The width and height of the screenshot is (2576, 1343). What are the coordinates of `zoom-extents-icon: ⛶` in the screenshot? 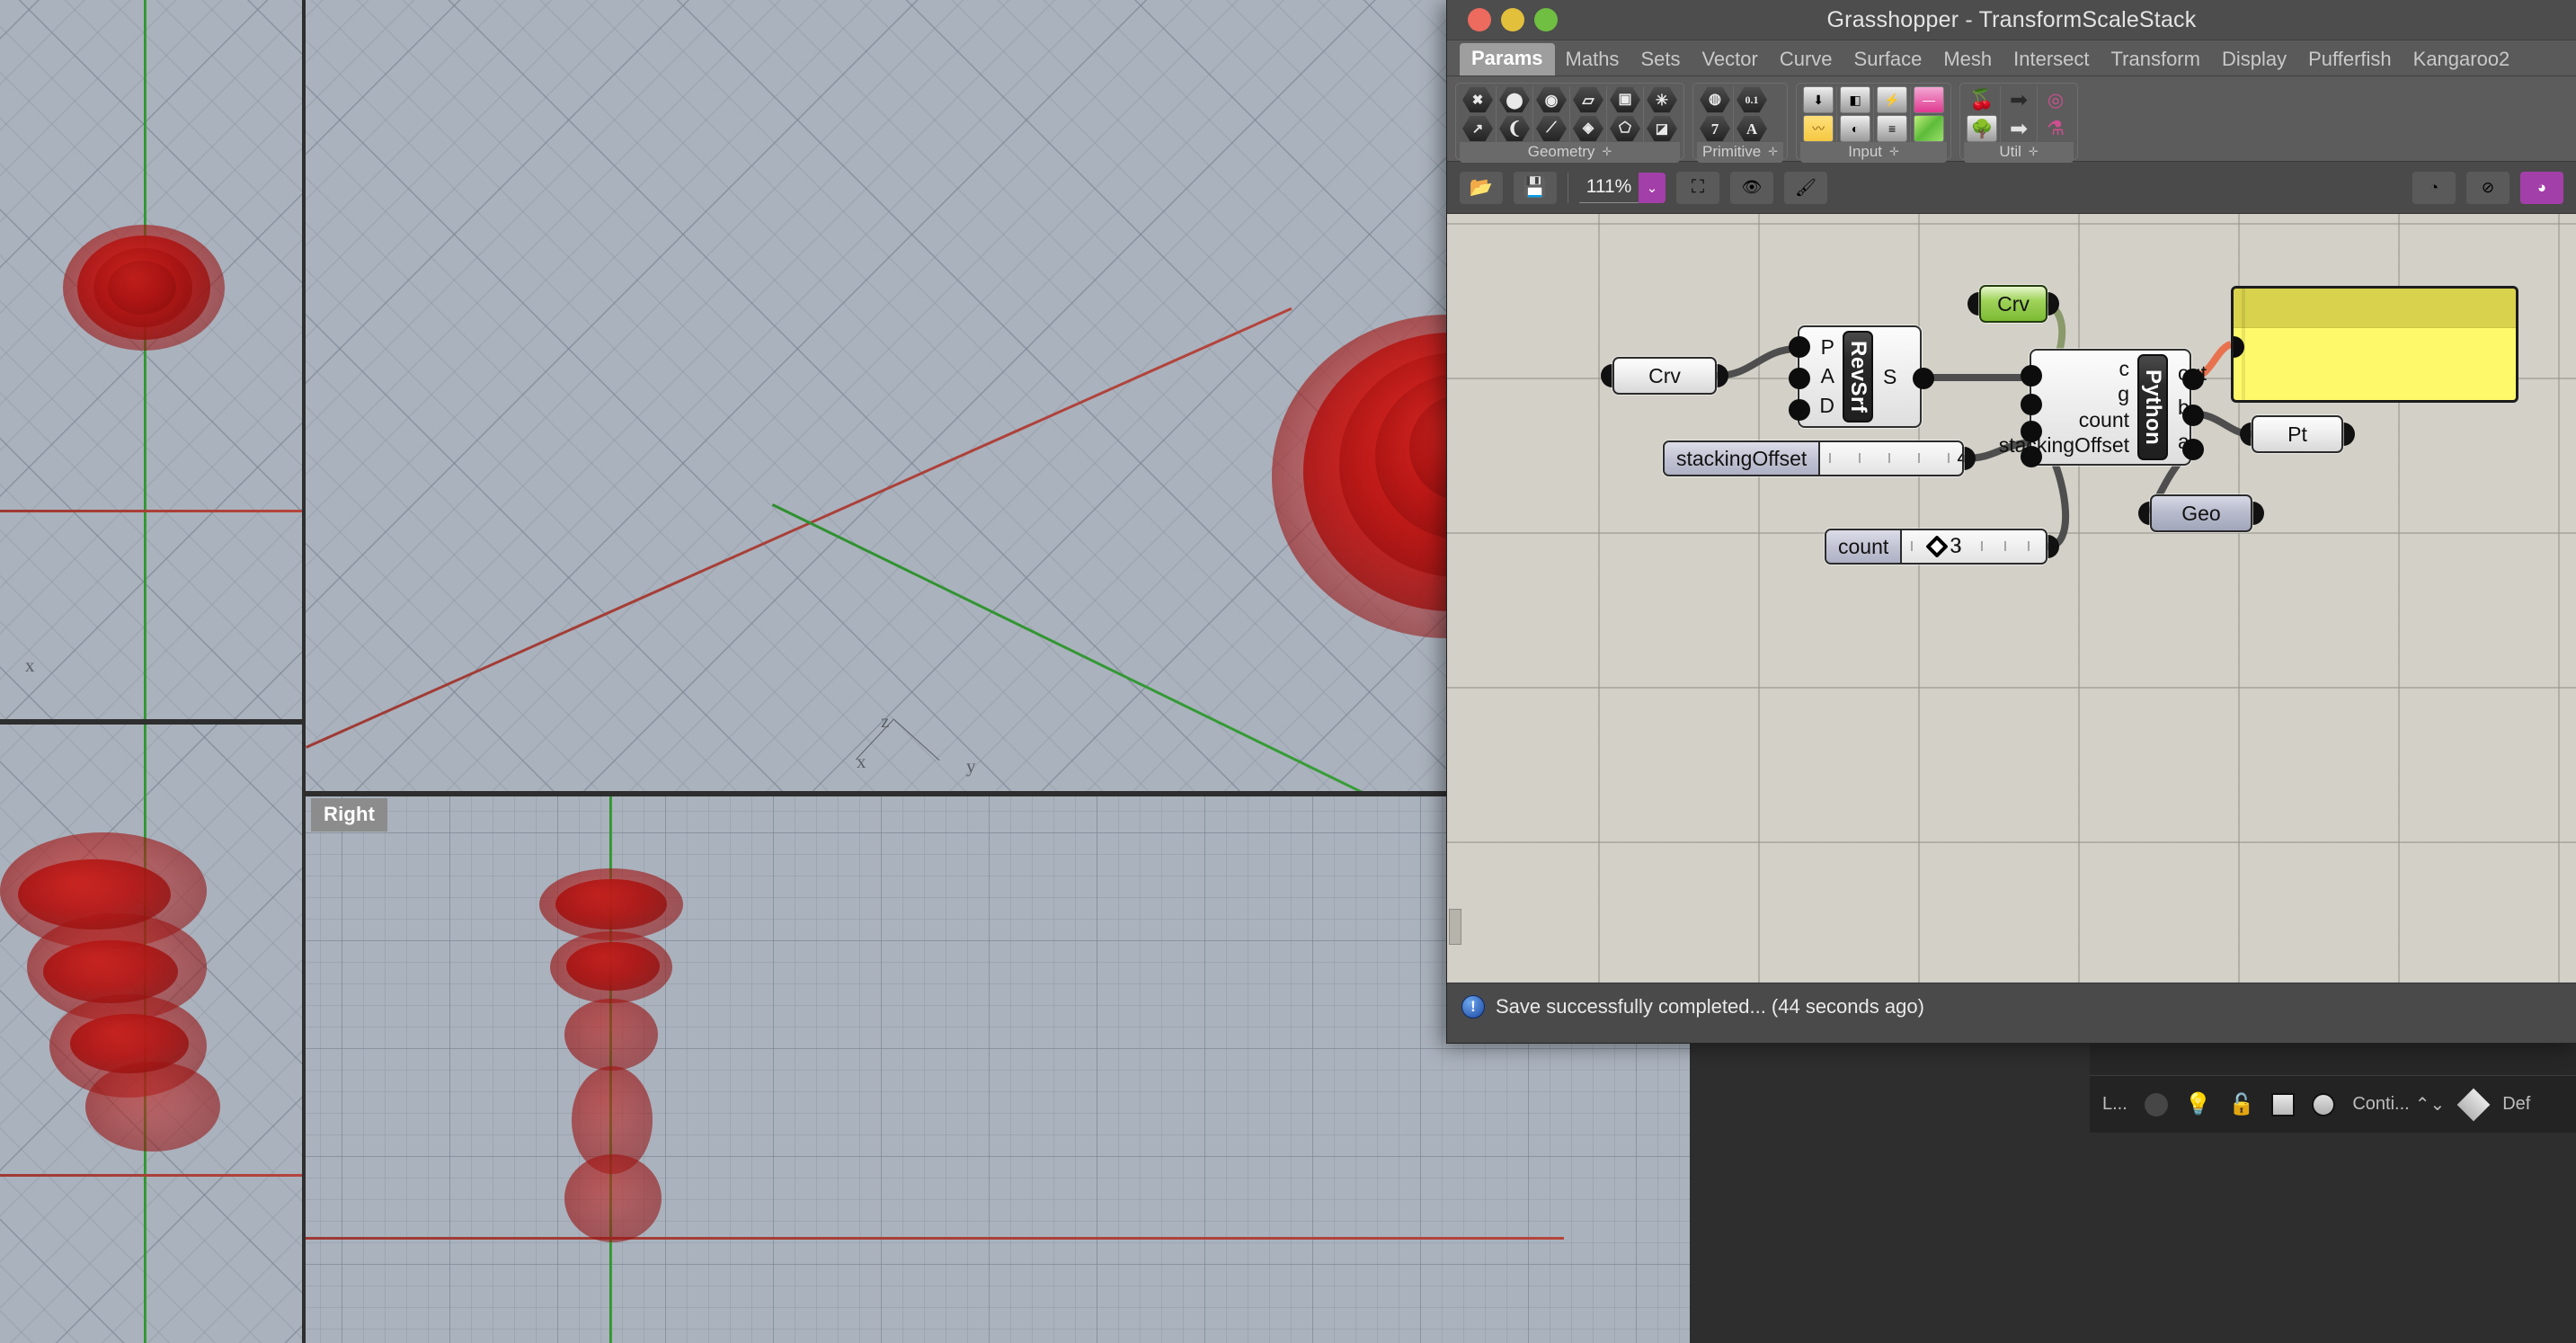 It's located at (1697, 187).